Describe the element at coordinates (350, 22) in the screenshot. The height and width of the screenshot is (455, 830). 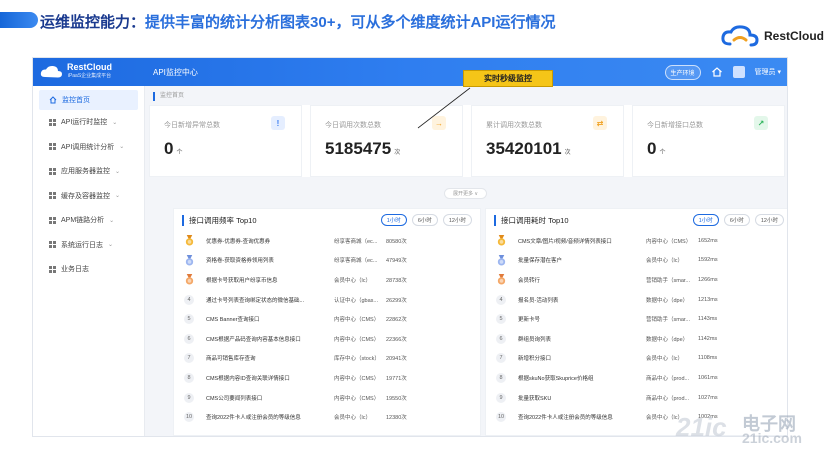
I see `slide-title-sub: 提供丰富的统计分析图表30+，可从多个维度统计API运行情况` at that location.